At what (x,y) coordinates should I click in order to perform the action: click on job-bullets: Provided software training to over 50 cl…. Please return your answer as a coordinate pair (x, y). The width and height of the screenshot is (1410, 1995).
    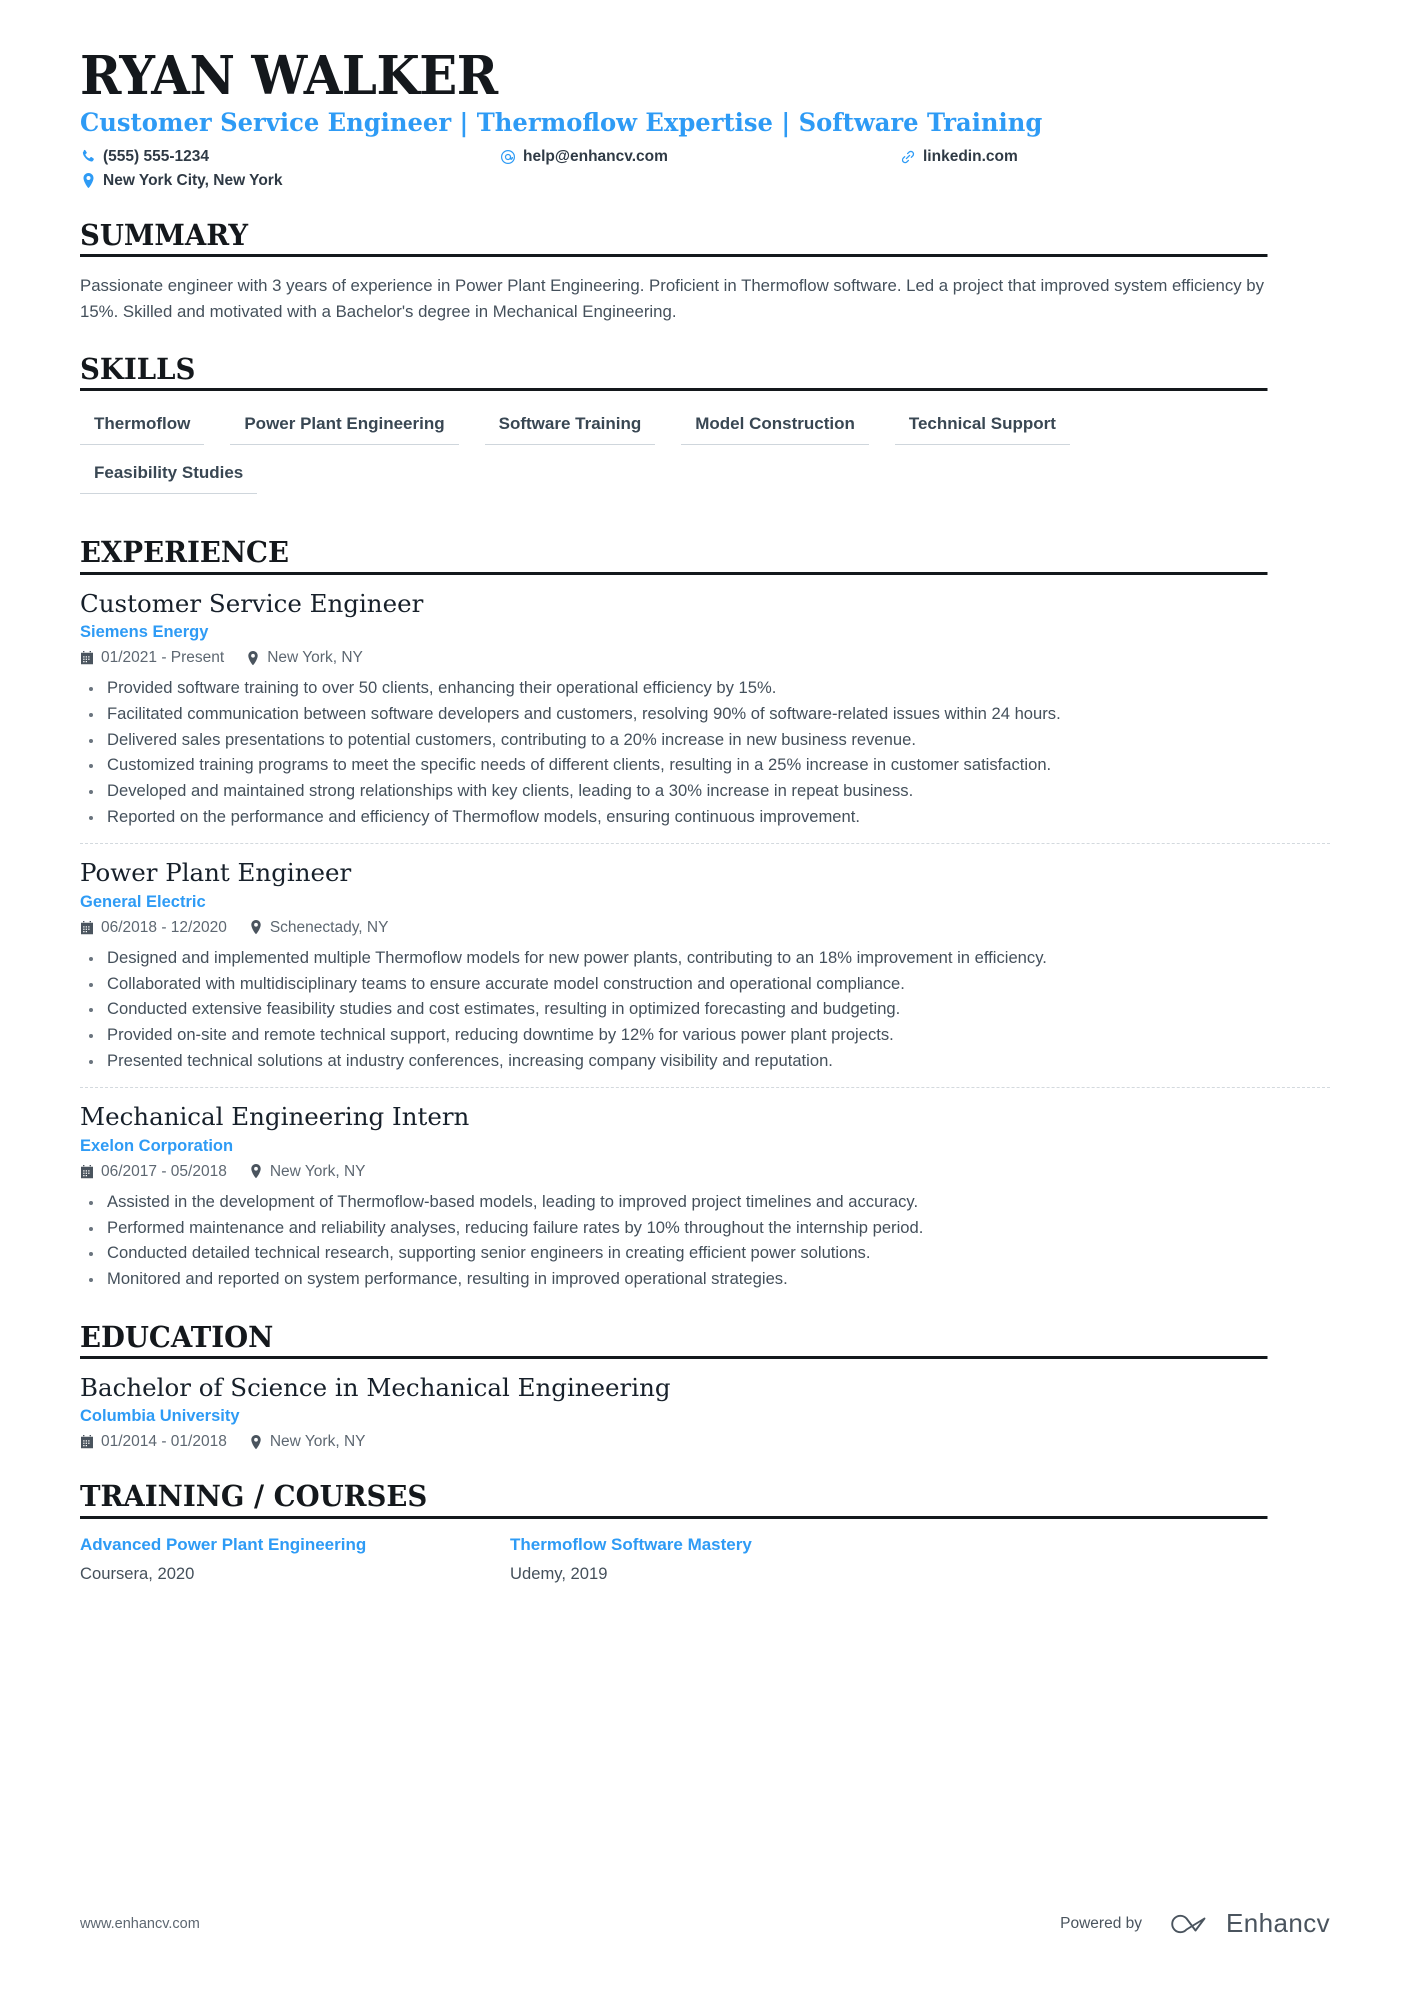
    Looking at the image, I should click on (705, 752).